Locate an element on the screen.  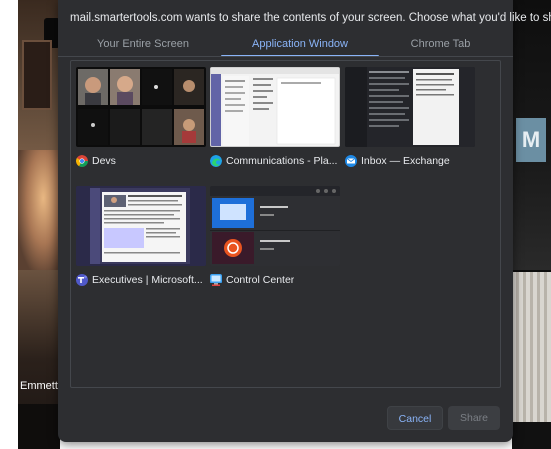
teams-icon is located at coordinates (82, 280).